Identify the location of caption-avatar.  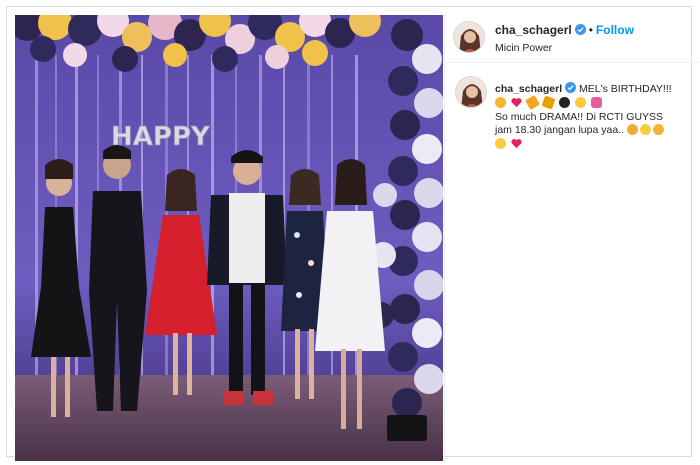
(471, 92).